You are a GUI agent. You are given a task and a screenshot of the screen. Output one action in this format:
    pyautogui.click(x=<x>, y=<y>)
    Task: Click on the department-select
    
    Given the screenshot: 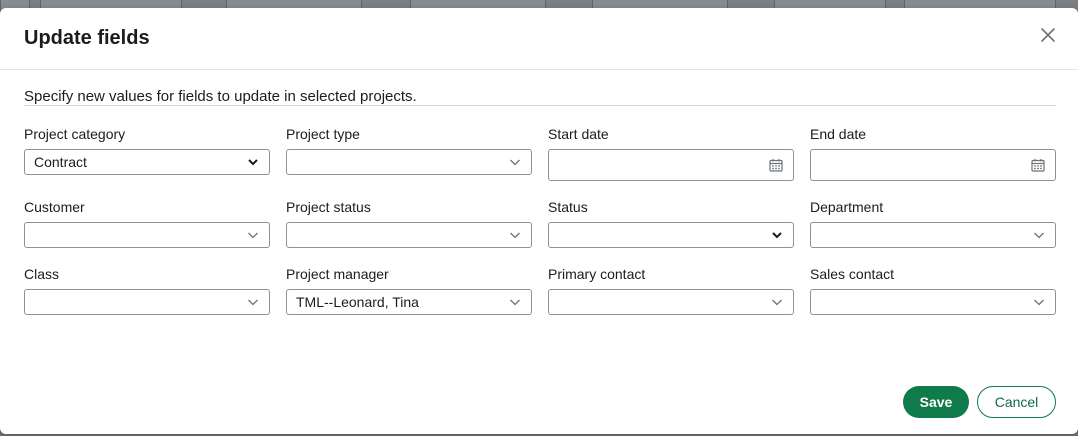 What is the action you would take?
    pyautogui.click(x=933, y=235)
    